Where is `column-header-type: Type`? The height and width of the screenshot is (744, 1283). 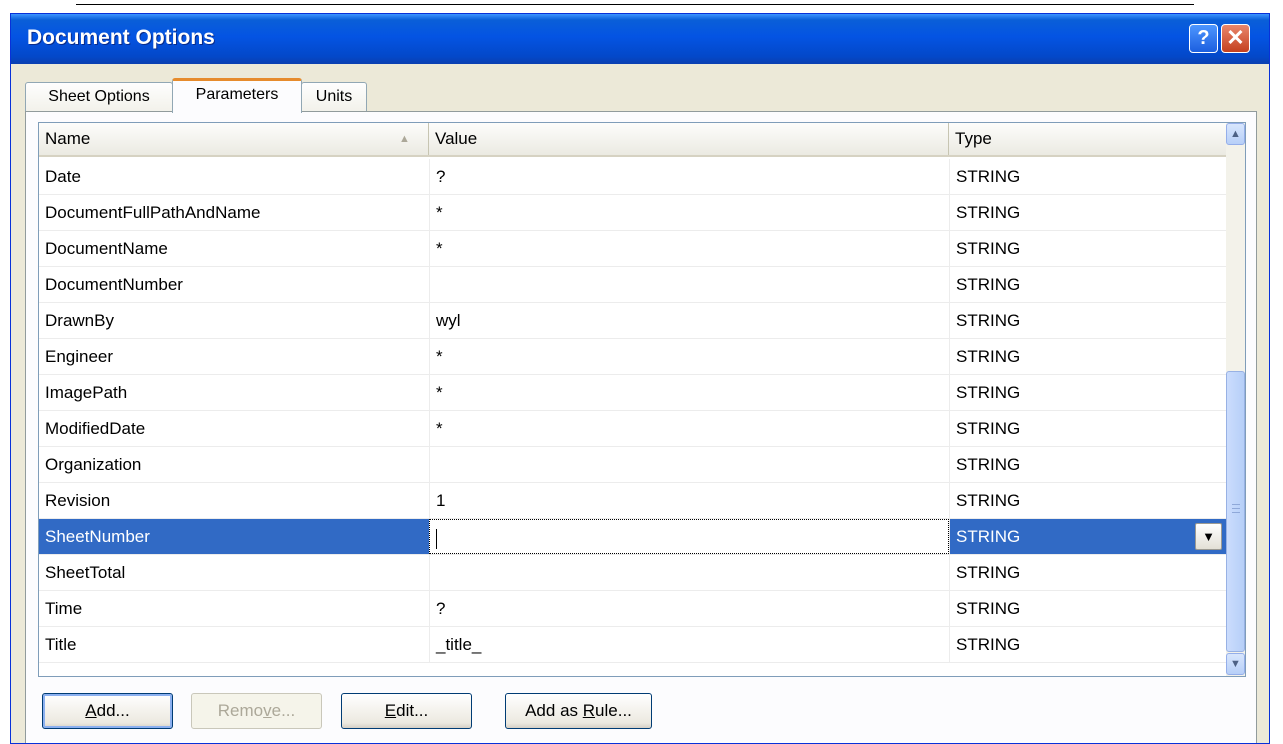 column-header-type: Type is located at coordinates (1087, 139).